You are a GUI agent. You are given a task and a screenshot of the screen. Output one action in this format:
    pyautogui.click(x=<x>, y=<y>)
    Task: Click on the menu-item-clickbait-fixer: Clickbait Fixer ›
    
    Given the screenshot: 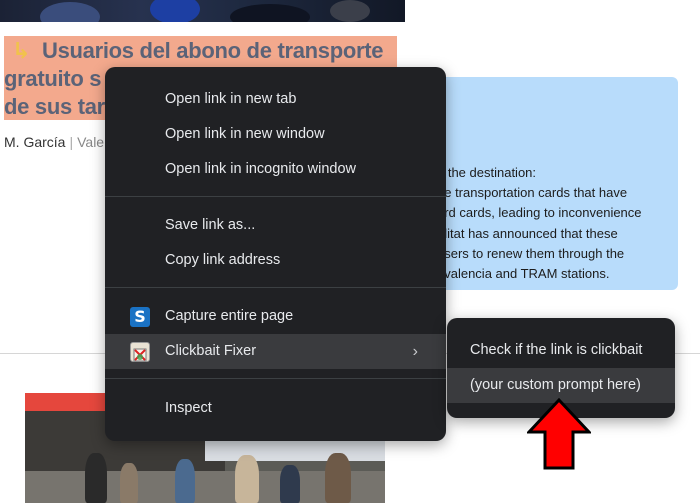 What is the action you would take?
    pyautogui.click(x=275, y=351)
    